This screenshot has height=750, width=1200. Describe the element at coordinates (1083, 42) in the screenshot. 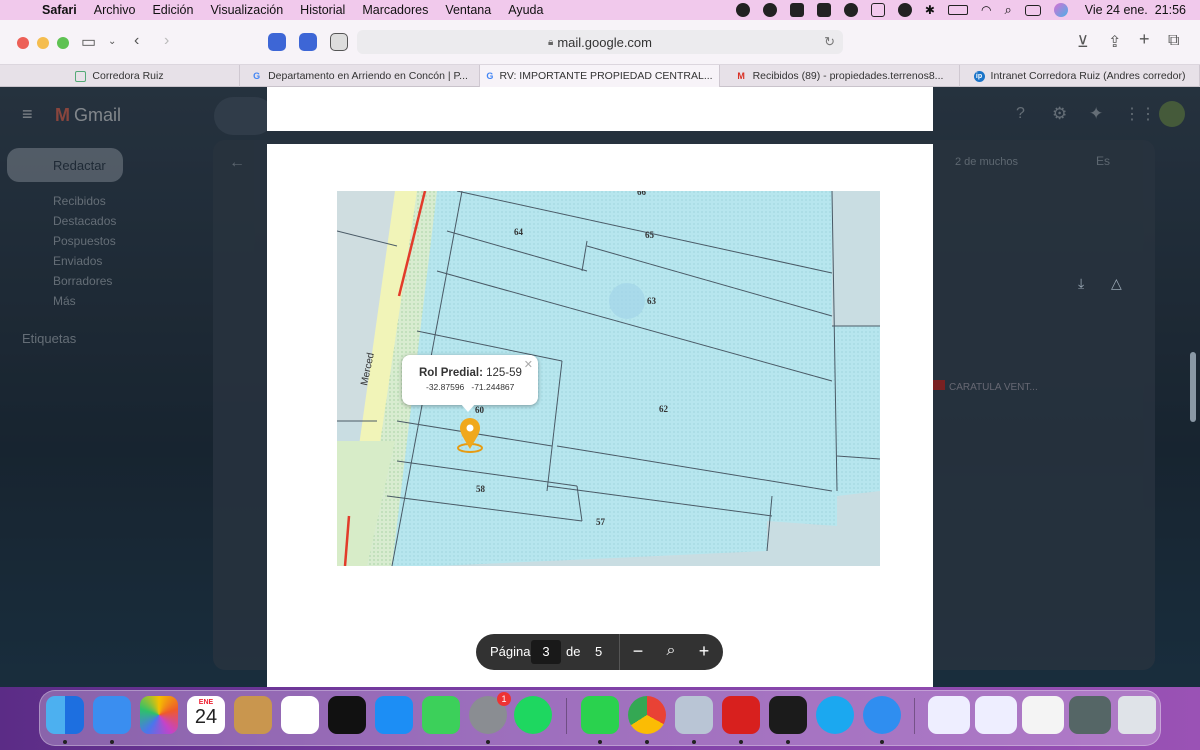

I see `downloads-icon: ⊻` at that location.